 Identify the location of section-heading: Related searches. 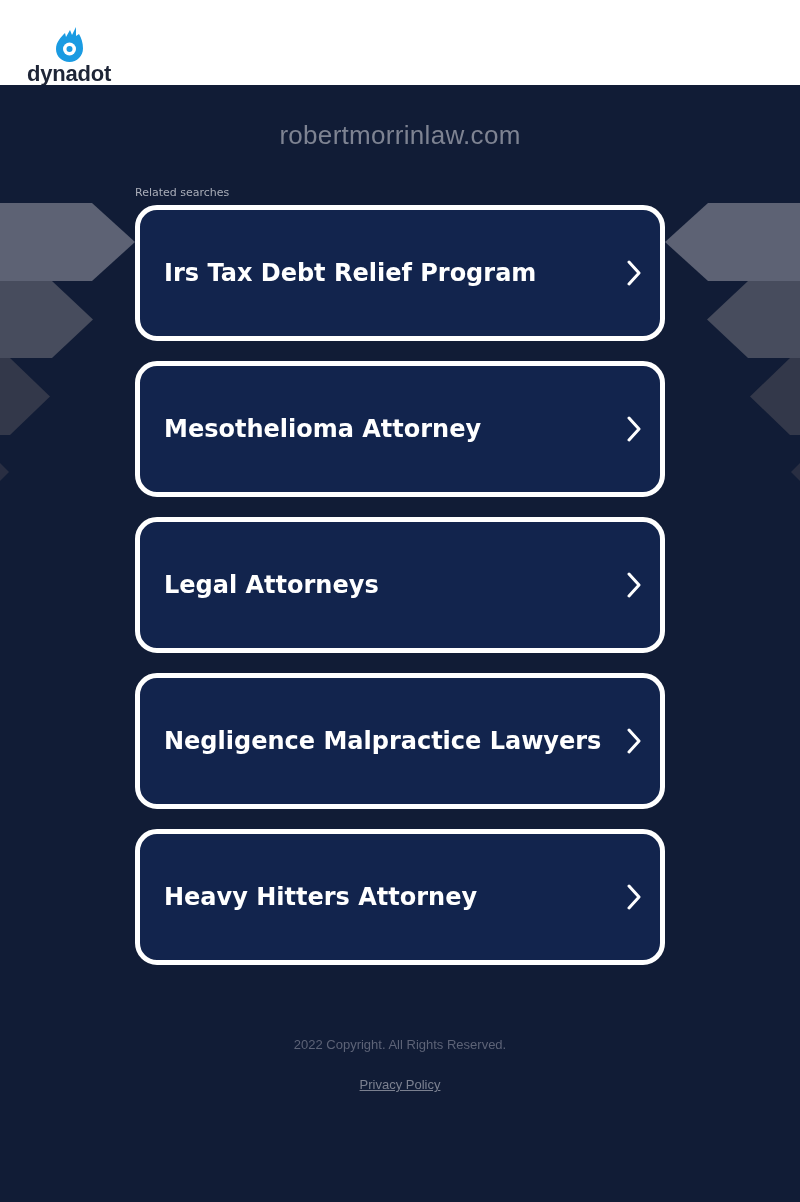
(182, 193).